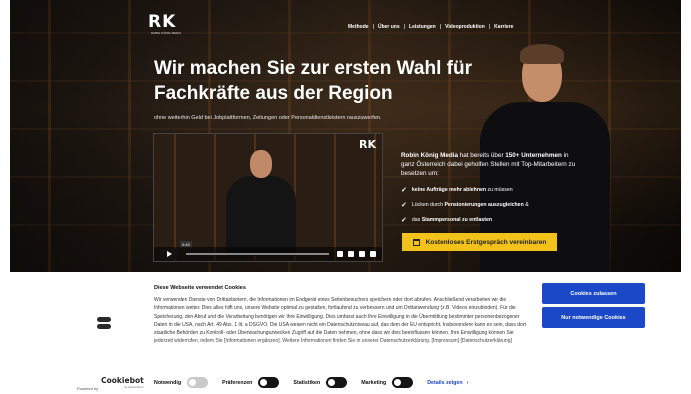  What do you see at coordinates (269, 382) in the screenshot?
I see `preferences-toggle` at bounding box center [269, 382].